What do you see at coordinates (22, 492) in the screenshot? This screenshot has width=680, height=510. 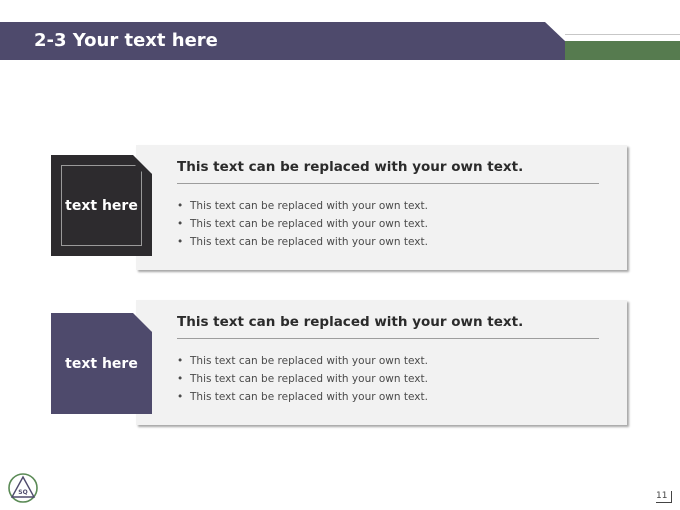 I see `logo-text: SQ` at bounding box center [22, 492].